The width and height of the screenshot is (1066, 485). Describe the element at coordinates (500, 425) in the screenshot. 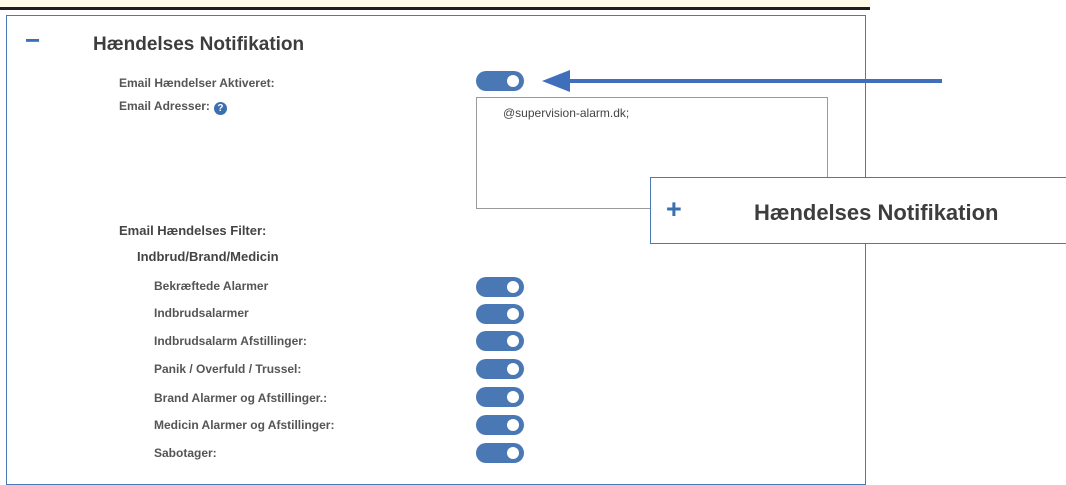

I see `filter-toggle-medical` at that location.